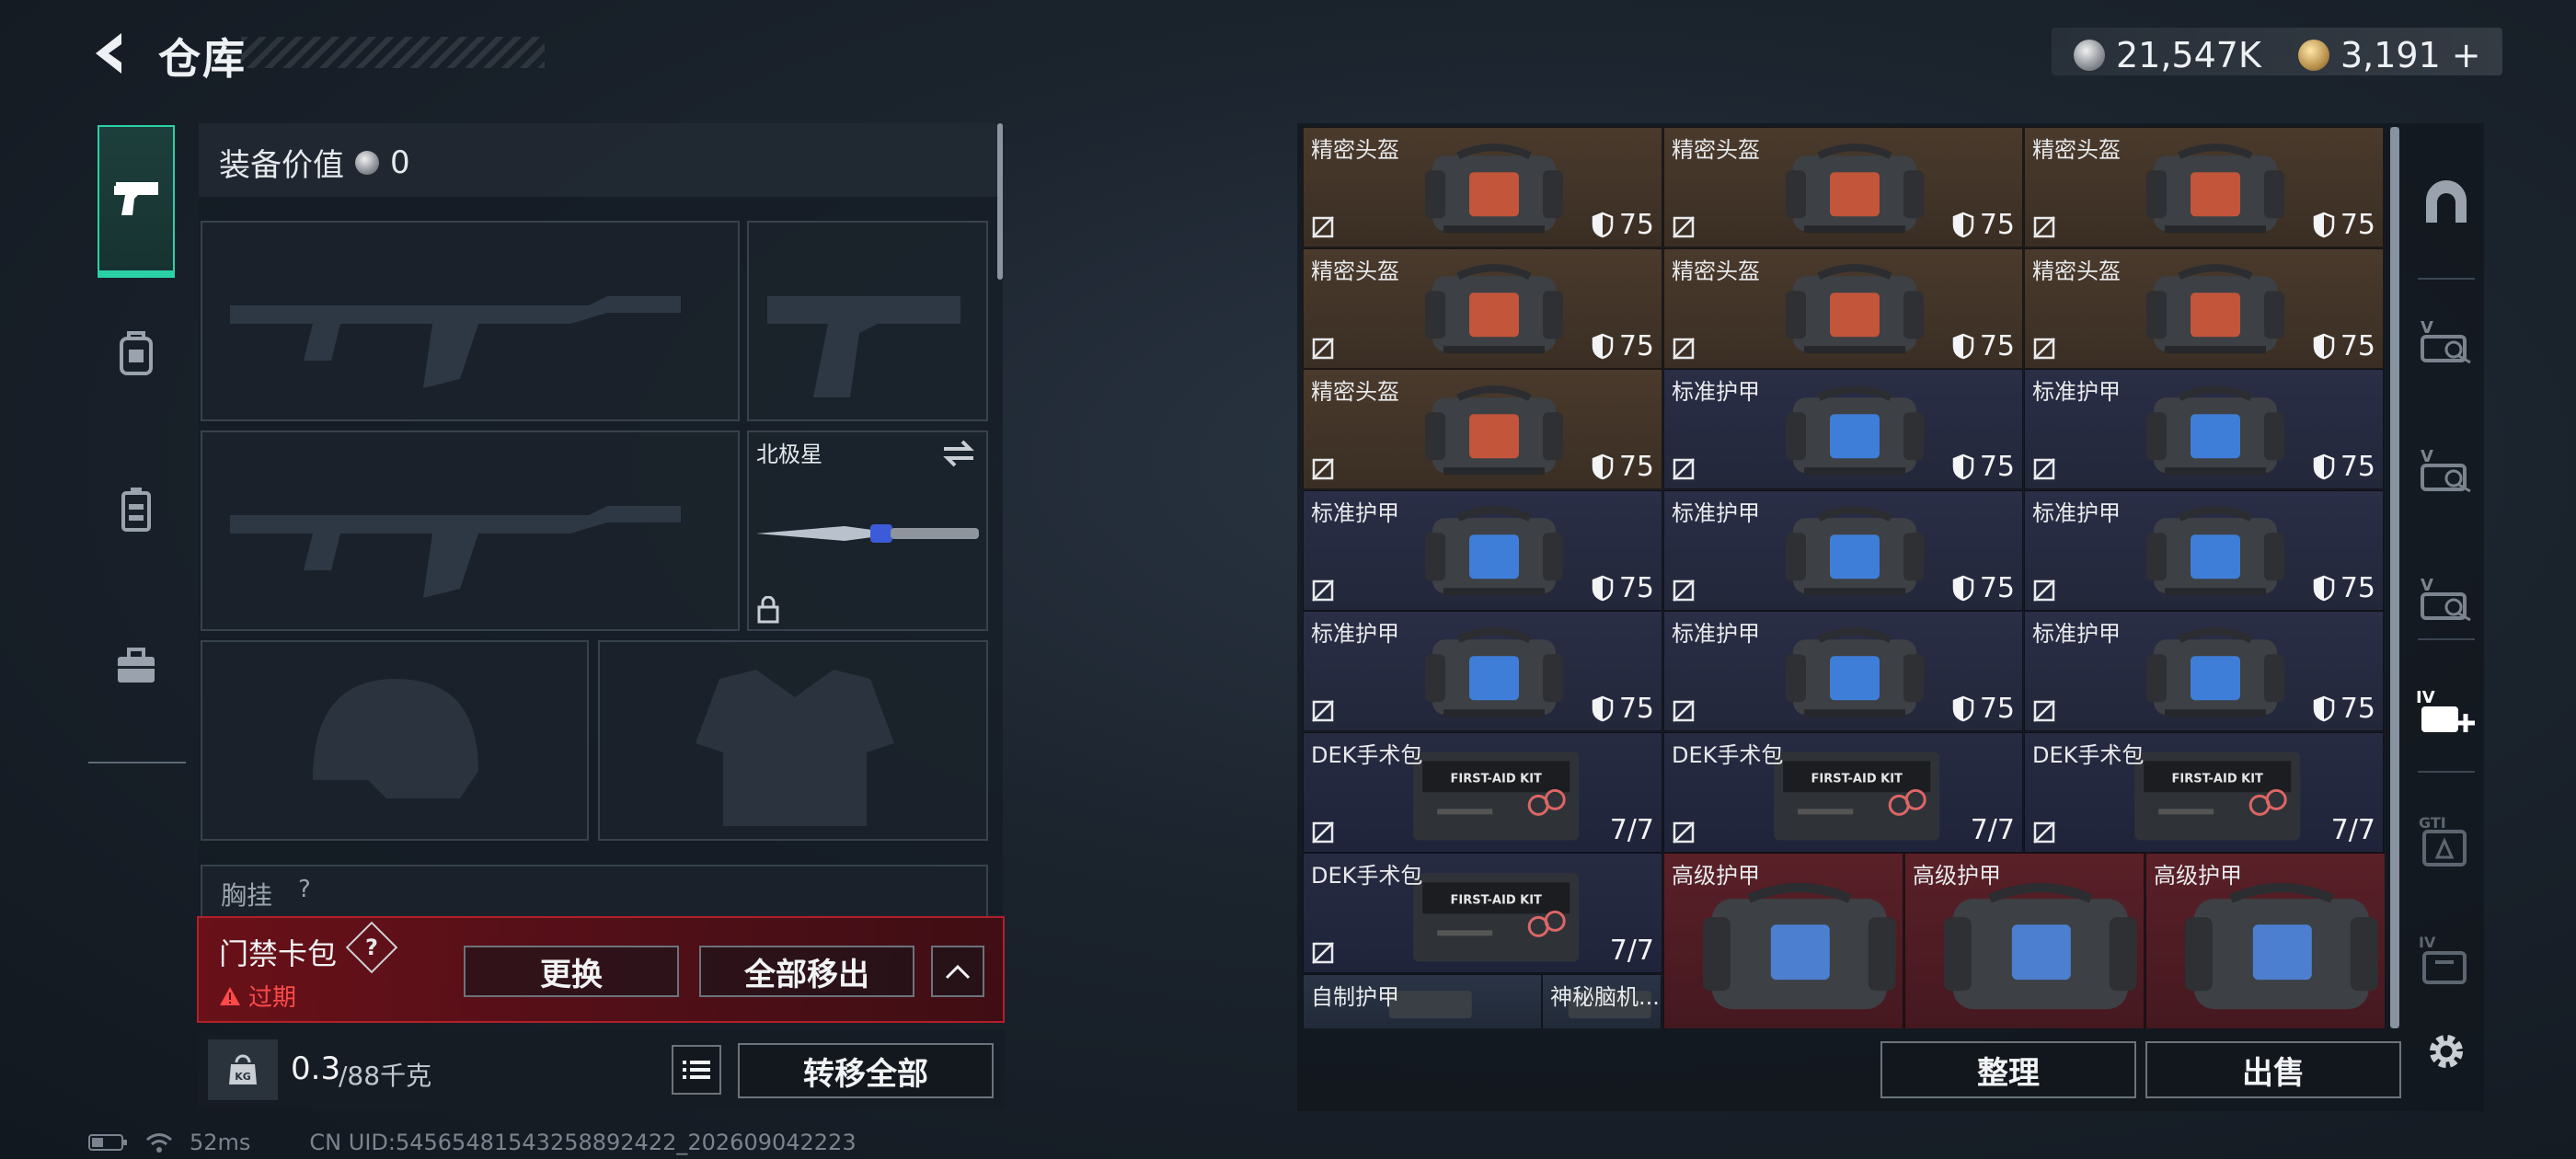 The image size is (2576, 1159). Describe the element at coordinates (470, 530) in the screenshot. I see `secondary-weapon-slot` at that location.